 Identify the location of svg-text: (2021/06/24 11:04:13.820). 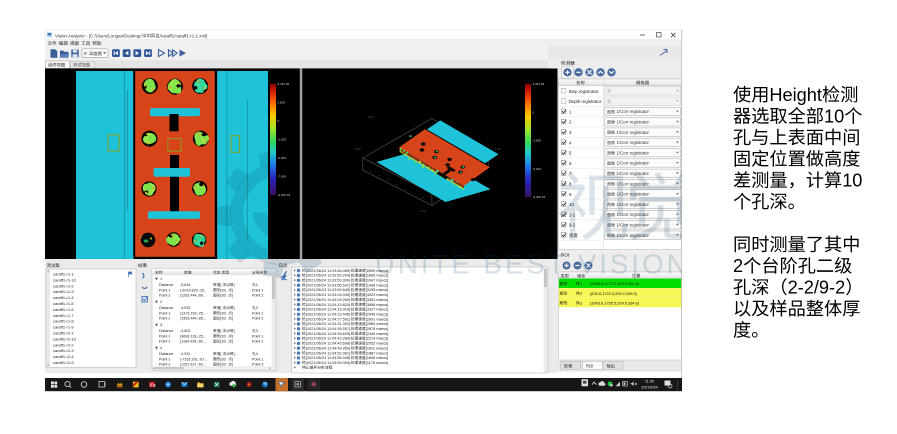
(328, 305).